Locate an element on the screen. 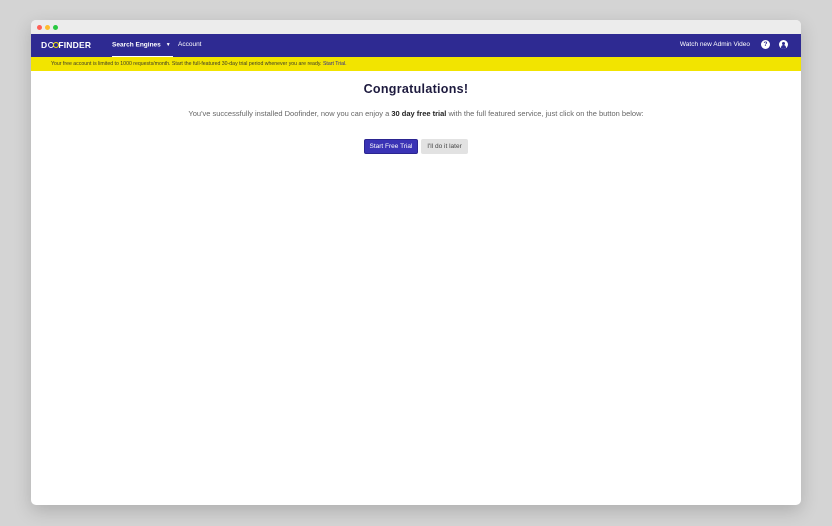  window-titlebar is located at coordinates (416, 27).